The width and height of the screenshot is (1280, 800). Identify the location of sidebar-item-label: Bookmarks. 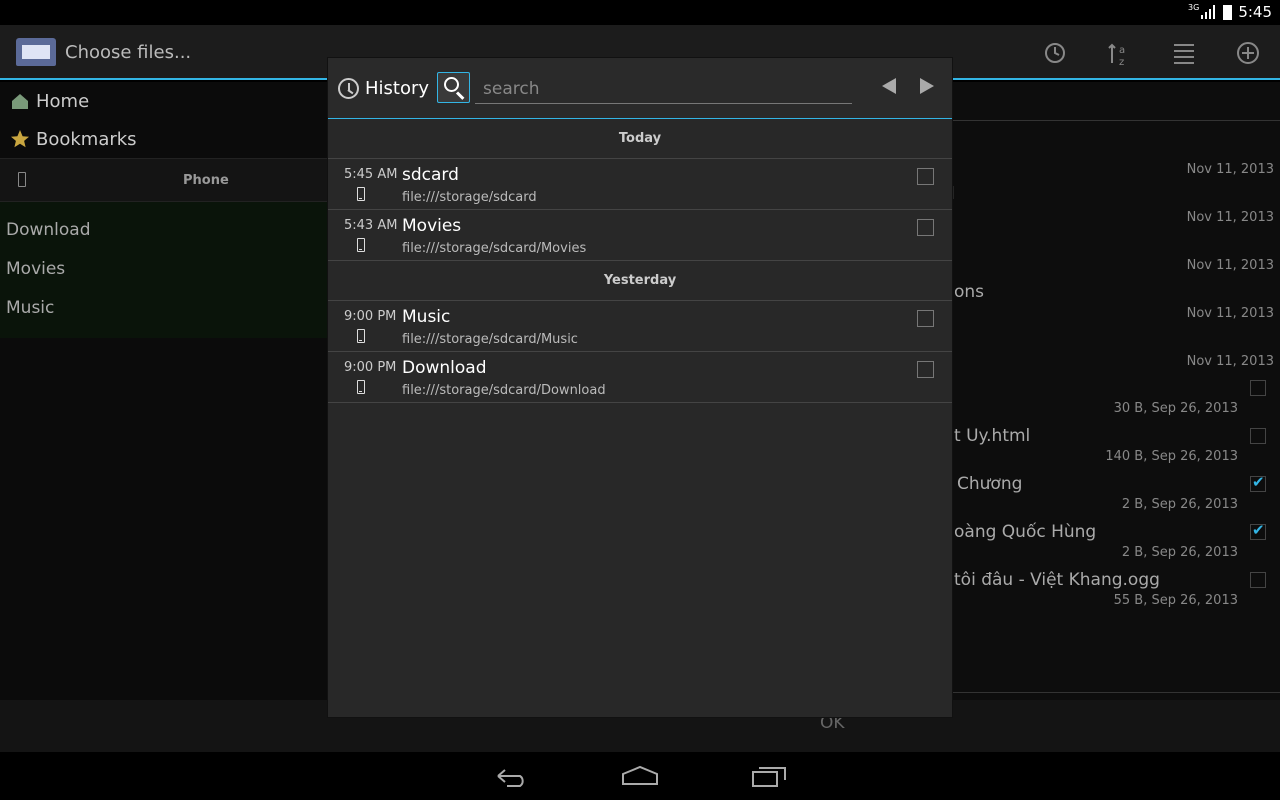
(86, 139).